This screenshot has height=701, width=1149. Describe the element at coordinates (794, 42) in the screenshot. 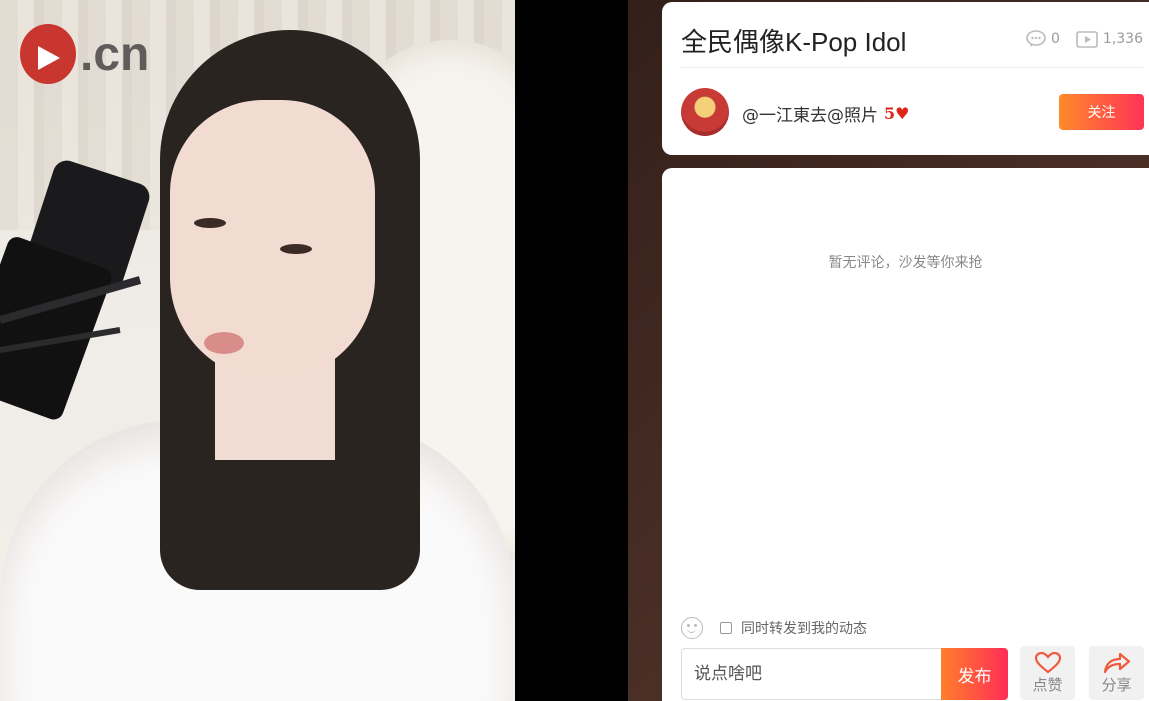

I see `video-title: 全民偶像K-Pop Idol` at that location.